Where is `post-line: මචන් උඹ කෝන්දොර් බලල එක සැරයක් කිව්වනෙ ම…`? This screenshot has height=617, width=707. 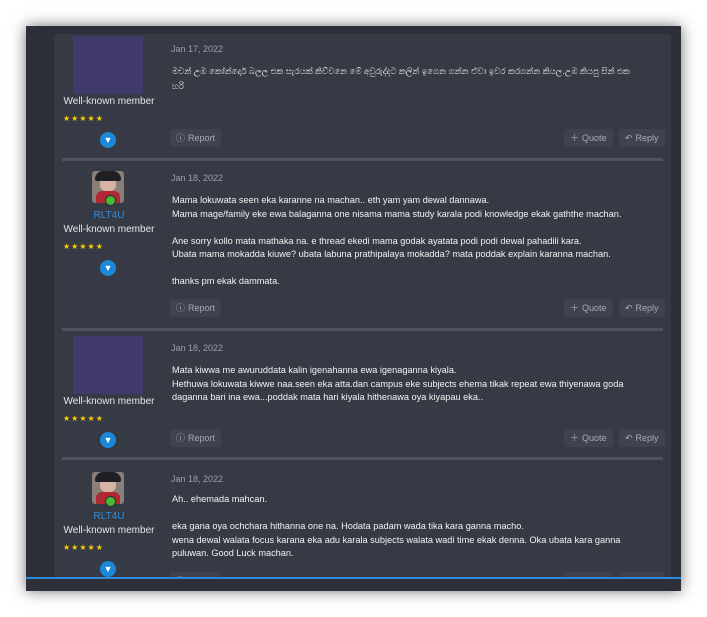 post-line: මචන් උඹ කෝන්දොර් බලල එක සැරයක් කිව්වනෙ ම… is located at coordinates (401, 71).